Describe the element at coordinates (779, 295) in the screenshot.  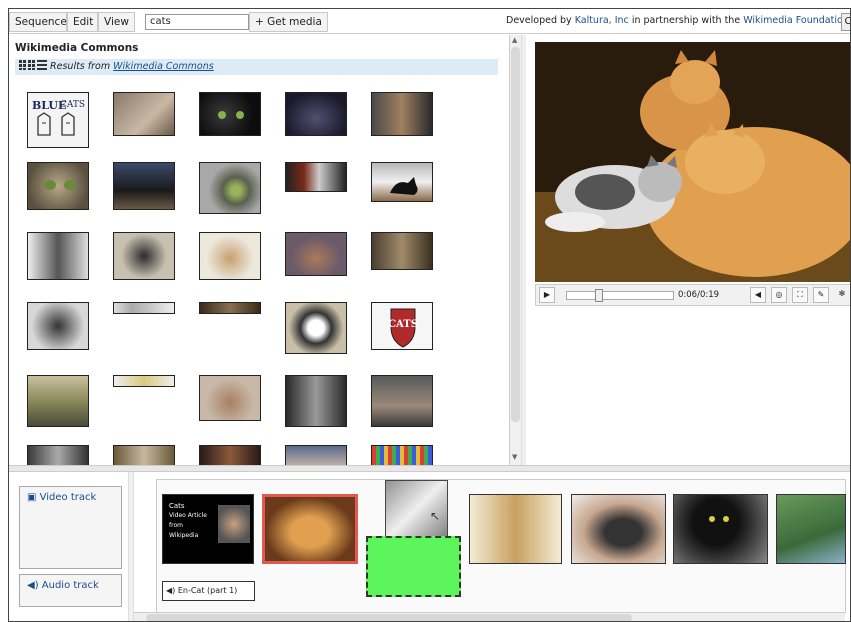
I see `subtitles-icon: ◎` at that location.